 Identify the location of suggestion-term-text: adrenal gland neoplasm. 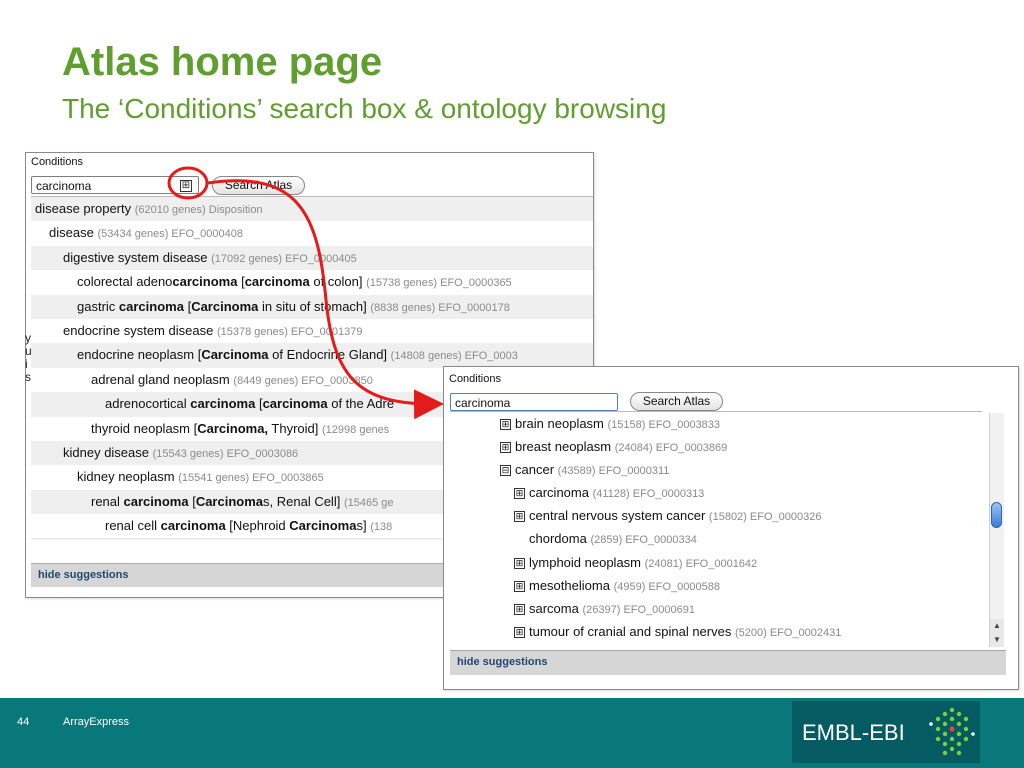
(160, 379).